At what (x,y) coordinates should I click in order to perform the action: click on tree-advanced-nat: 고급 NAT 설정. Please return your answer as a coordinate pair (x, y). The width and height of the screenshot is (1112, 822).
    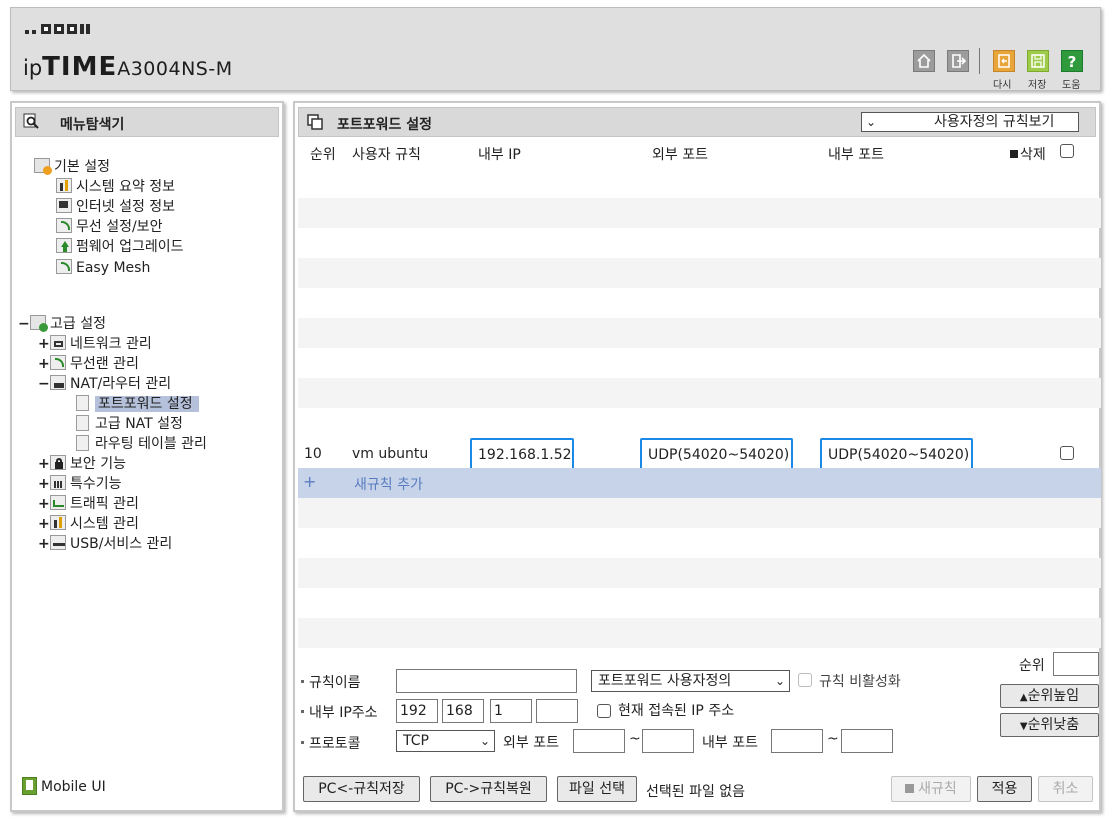
    Looking at the image, I should click on (129, 424).